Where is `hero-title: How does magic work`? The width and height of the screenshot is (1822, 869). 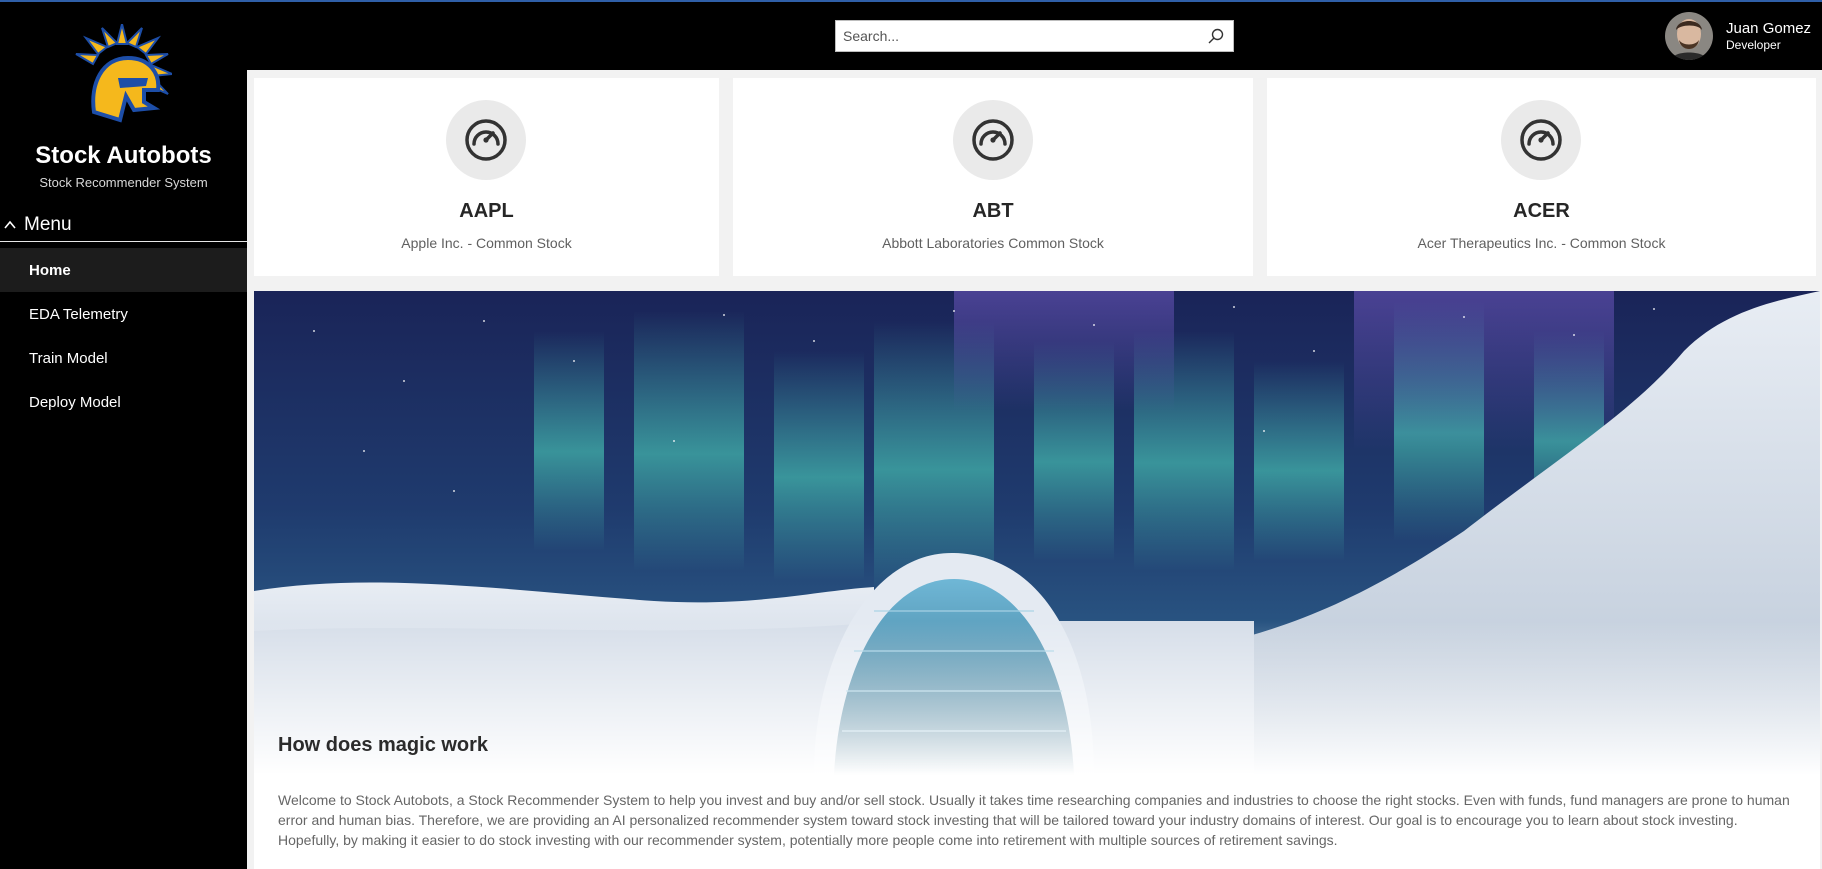 hero-title: How does magic work is located at coordinates (383, 745).